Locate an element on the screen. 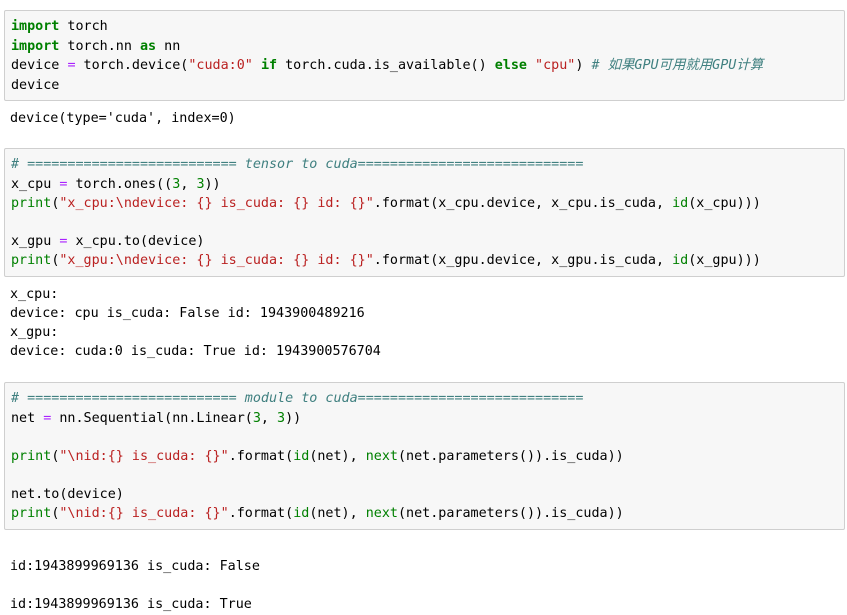 This screenshot has width=847, height=615. output-line: x_cpu: is located at coordinates (34, 294).